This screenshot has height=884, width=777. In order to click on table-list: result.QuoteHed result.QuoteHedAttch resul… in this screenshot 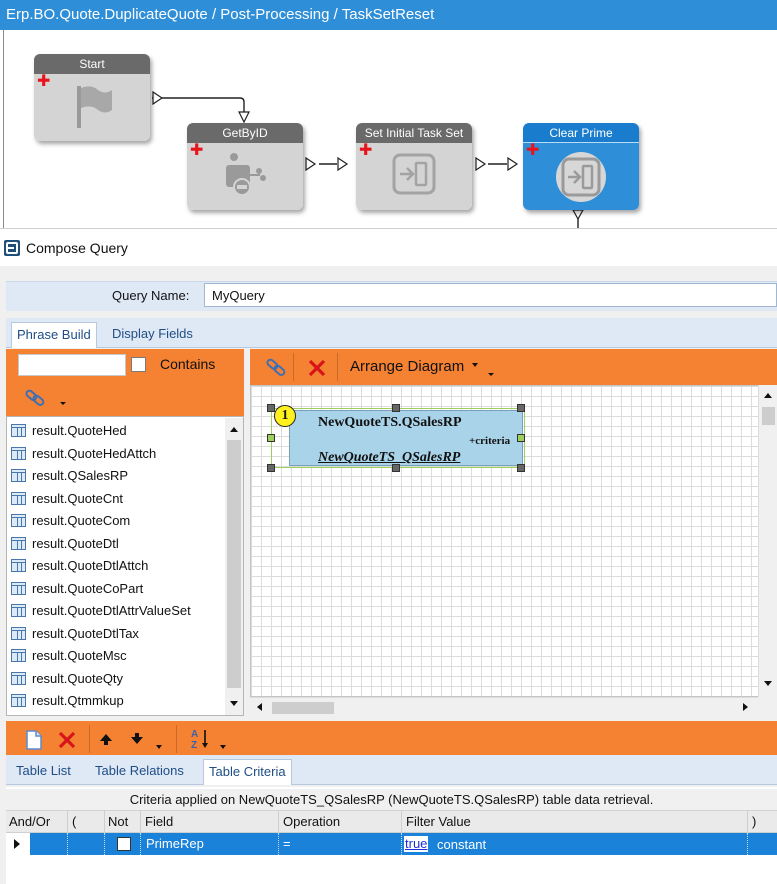, I will do `click(125, 566)`.